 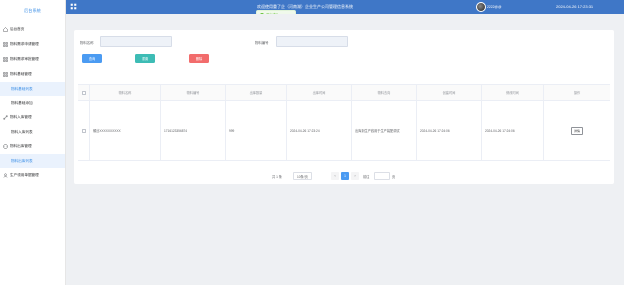 What do you see at coordinates (384, 130) in the screenshot?
I see `cell-destination: 出库到生产线用于生产装配调试` at bounding box center [384, 130].